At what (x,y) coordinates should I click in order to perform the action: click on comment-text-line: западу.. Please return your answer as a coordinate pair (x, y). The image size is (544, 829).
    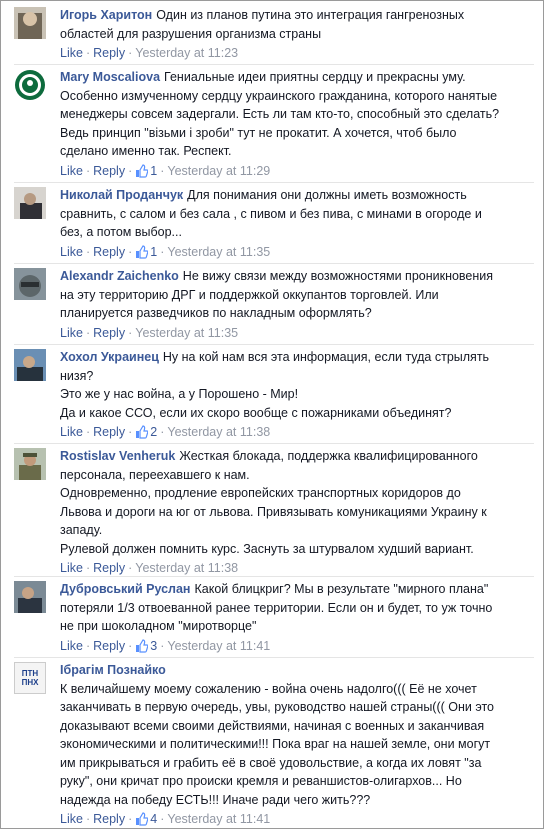
    Looking at the image, I should click on (81, 530).